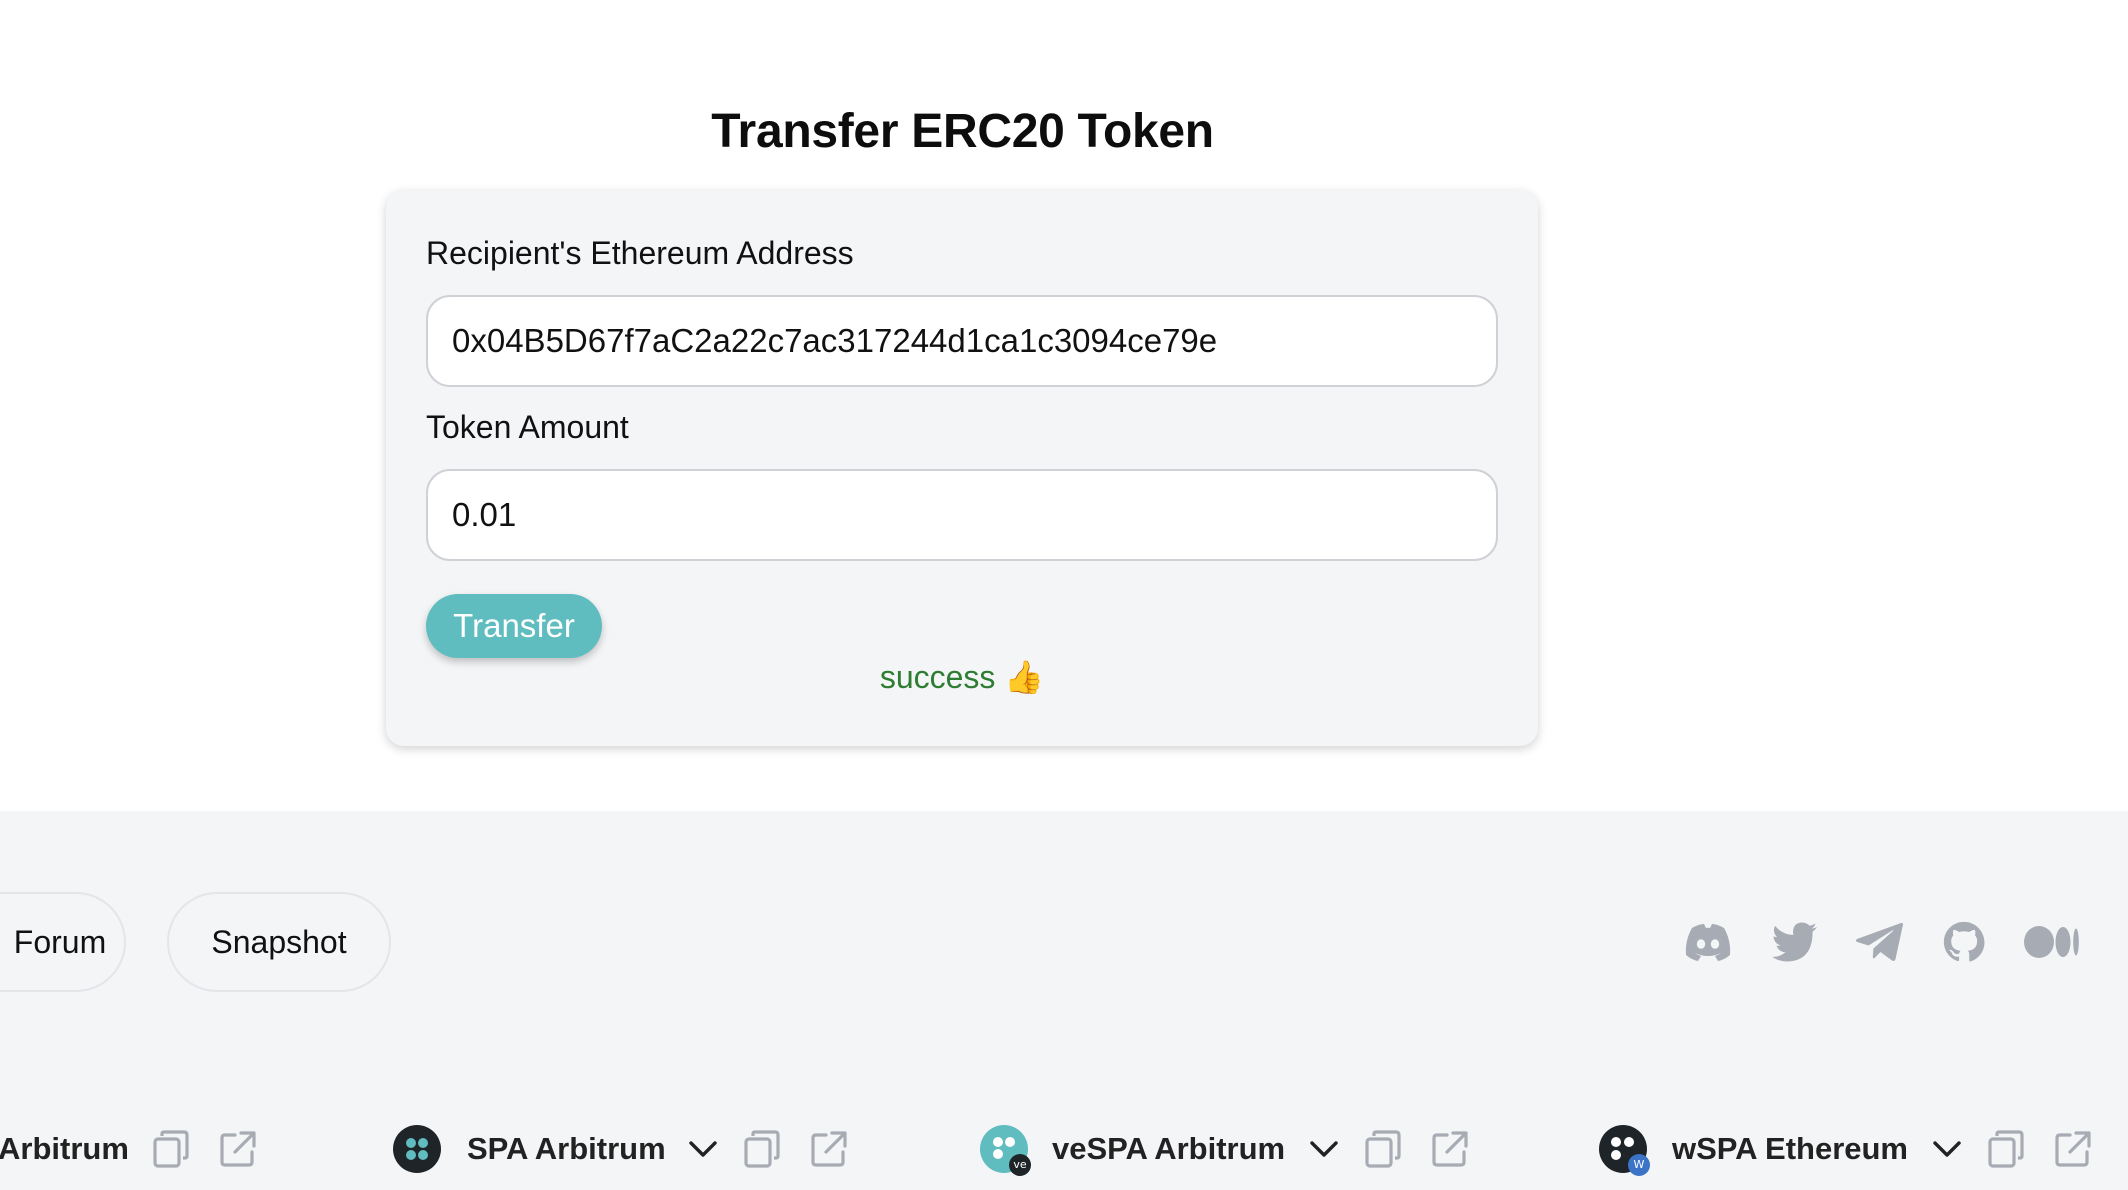 Image resolution: width=2128 pixels, height=1190 pixels. I want to click on vespa-logo-icon: ve, so click(1005, 1150).